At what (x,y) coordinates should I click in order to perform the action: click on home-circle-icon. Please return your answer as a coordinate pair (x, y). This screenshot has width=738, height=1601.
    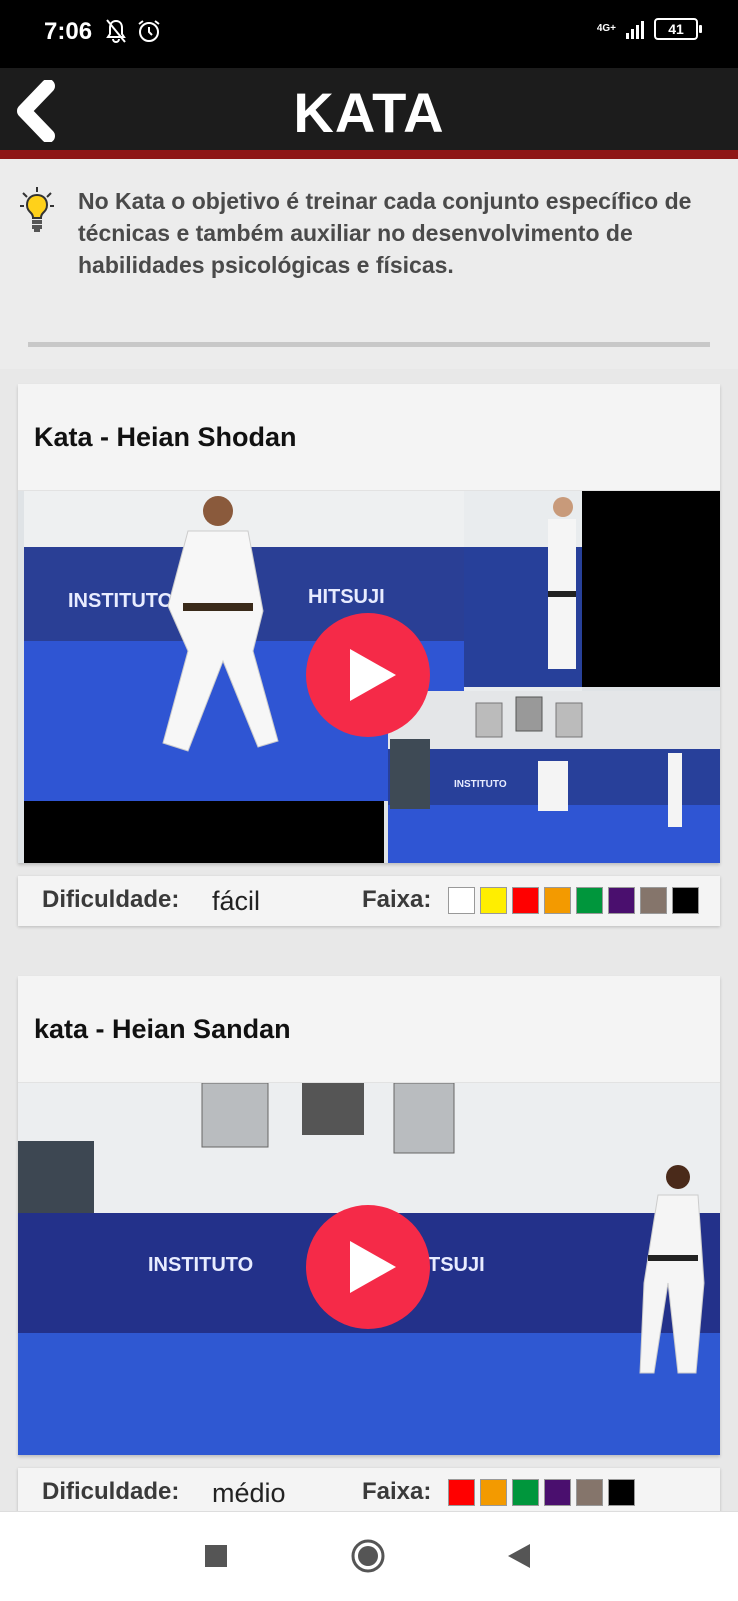
    Looking at the image, I should click on (368, 1556).